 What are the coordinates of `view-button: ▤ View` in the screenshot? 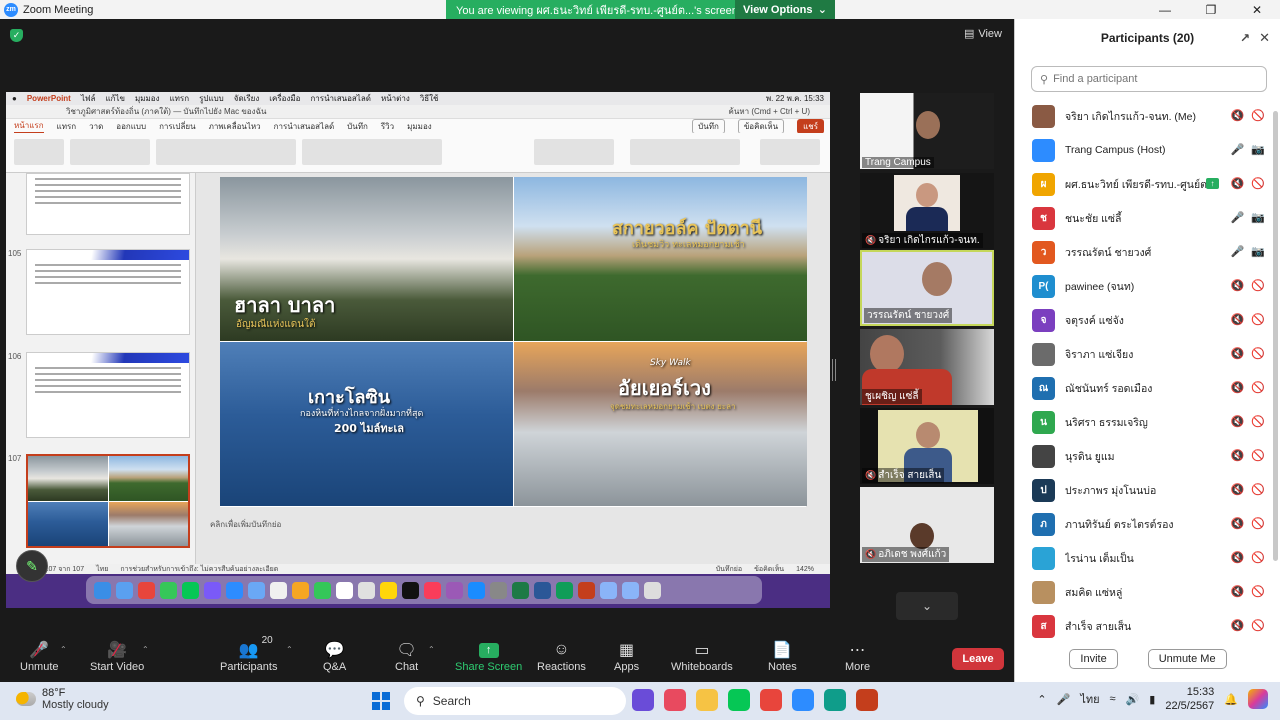 It's located at (983, 34).